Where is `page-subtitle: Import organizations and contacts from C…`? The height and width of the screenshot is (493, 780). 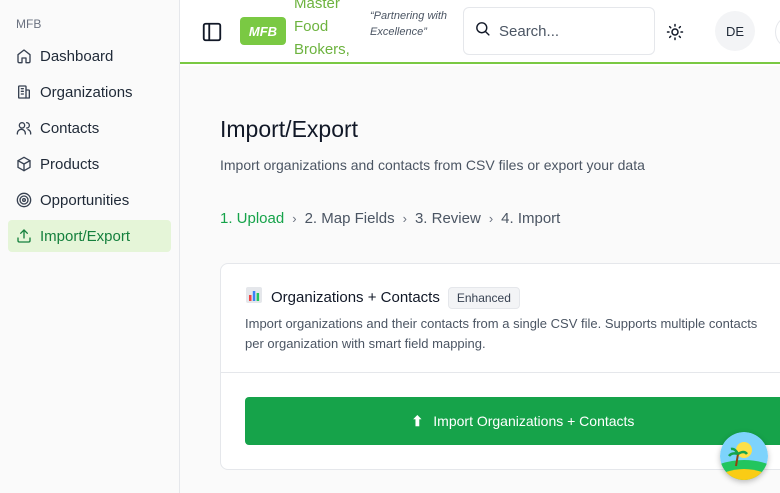
page-subtitle: Import organizations and contacts from C… is located at coordinates (432, 165).